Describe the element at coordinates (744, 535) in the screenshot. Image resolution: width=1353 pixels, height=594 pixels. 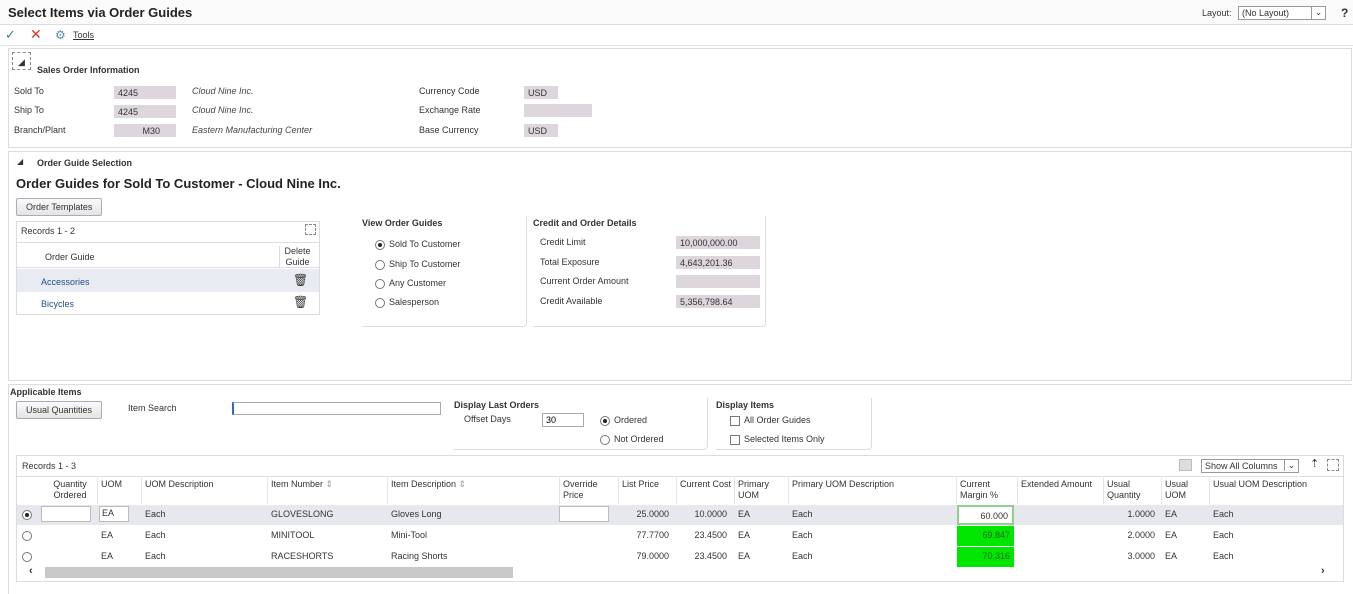
I see `cell-primary-uom: EA` at that location.